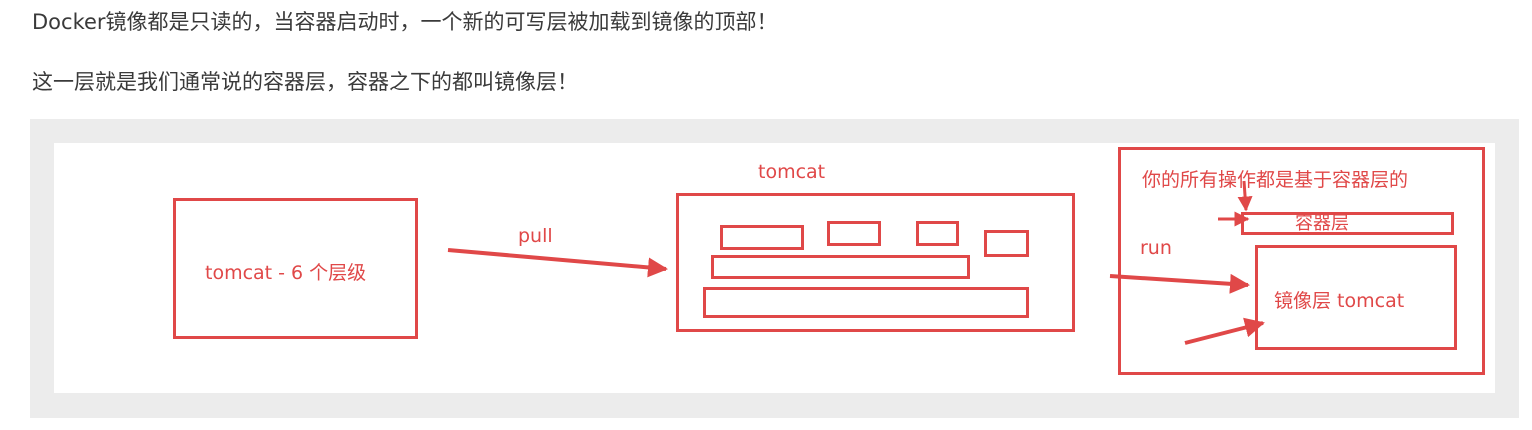 The width and height of the screenshot is (1532, 430). Describe the element at coordinates (1179, 283) in the screenshot. I see `run-arrow` at that location.